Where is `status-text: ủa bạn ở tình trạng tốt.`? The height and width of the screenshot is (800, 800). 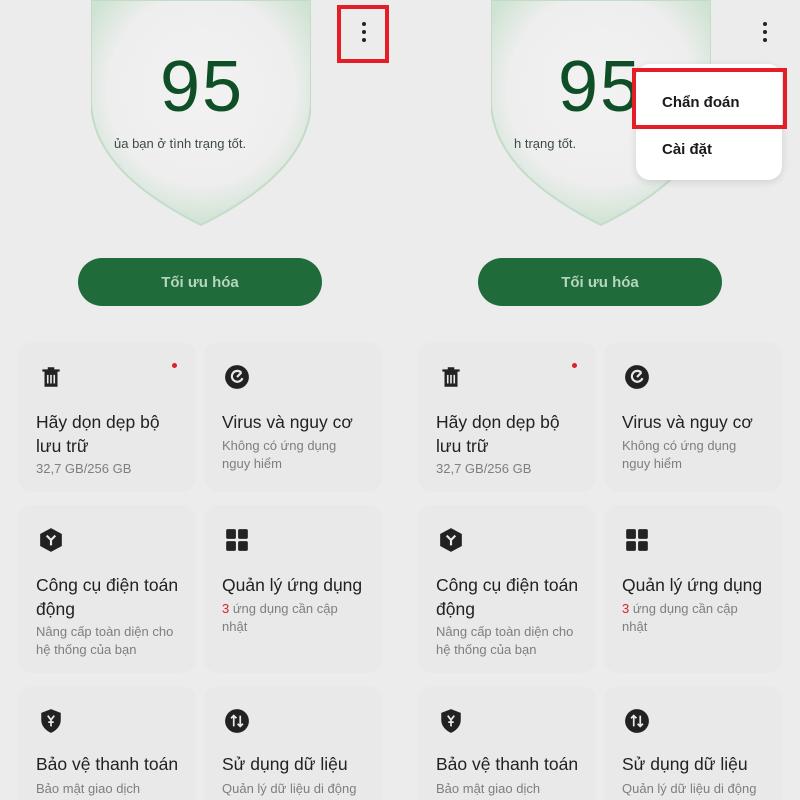
status-text: ủa bạn ở tình trạng tốt. is located at coordinates (180, 143).